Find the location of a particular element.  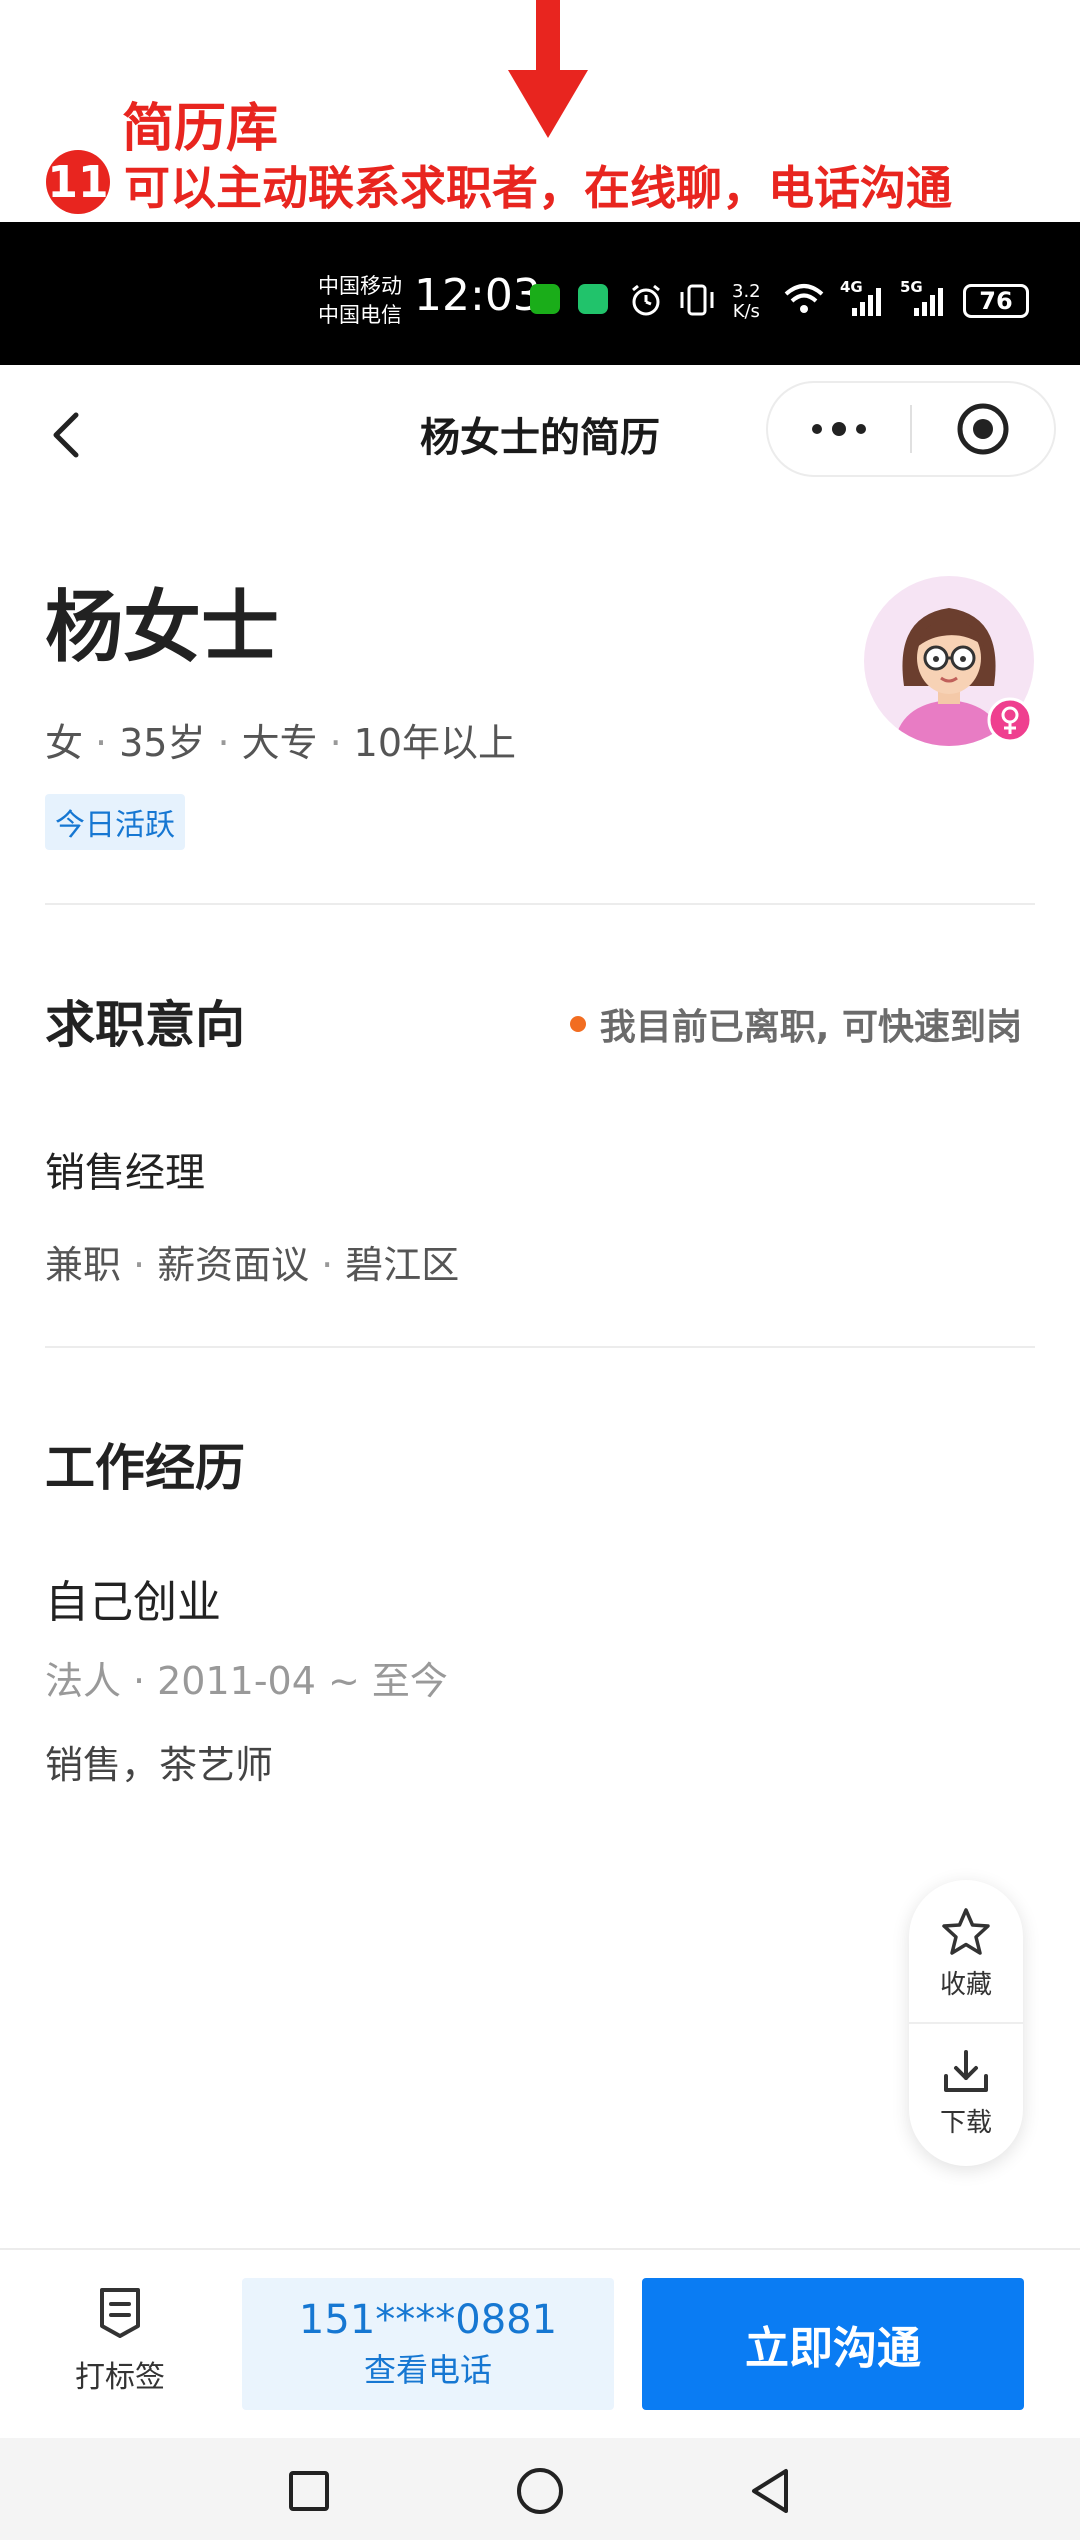

education: 大专 is located at coordinates (279, 743).